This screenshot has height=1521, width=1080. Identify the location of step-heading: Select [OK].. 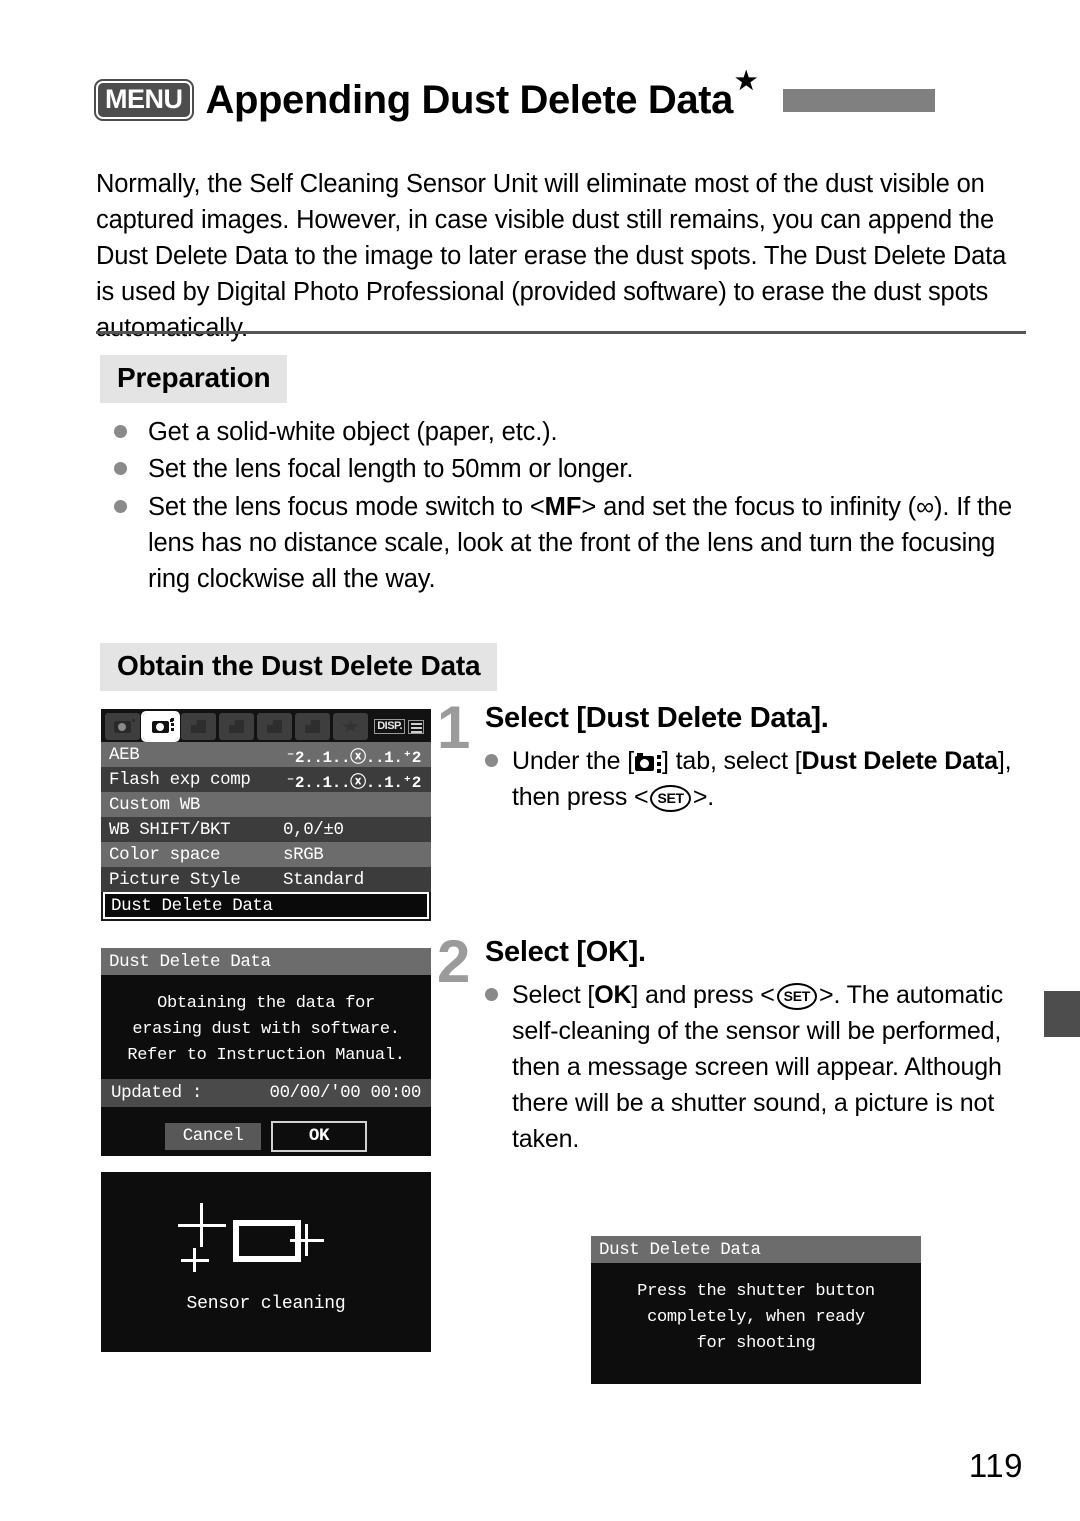
(565, 952).